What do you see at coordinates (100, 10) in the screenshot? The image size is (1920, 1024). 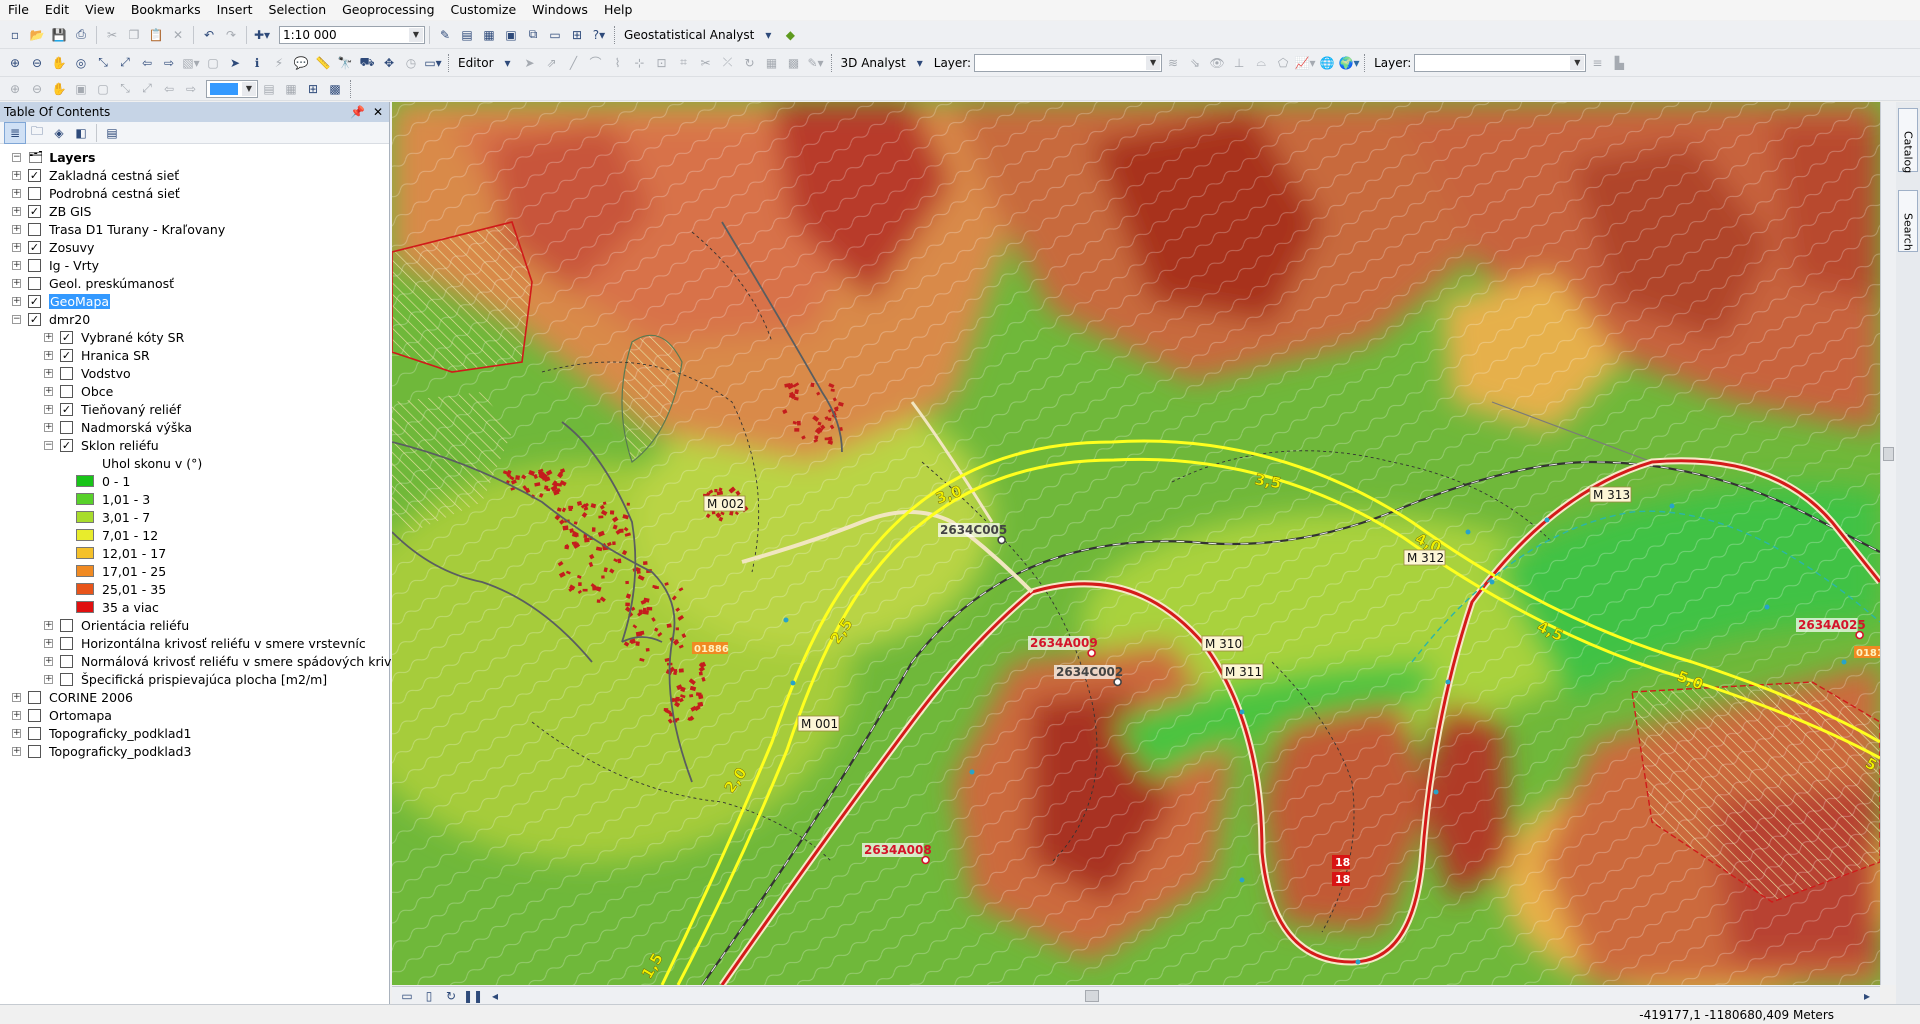 I see `menu-item-view: View` at bounding box center [100, 10].